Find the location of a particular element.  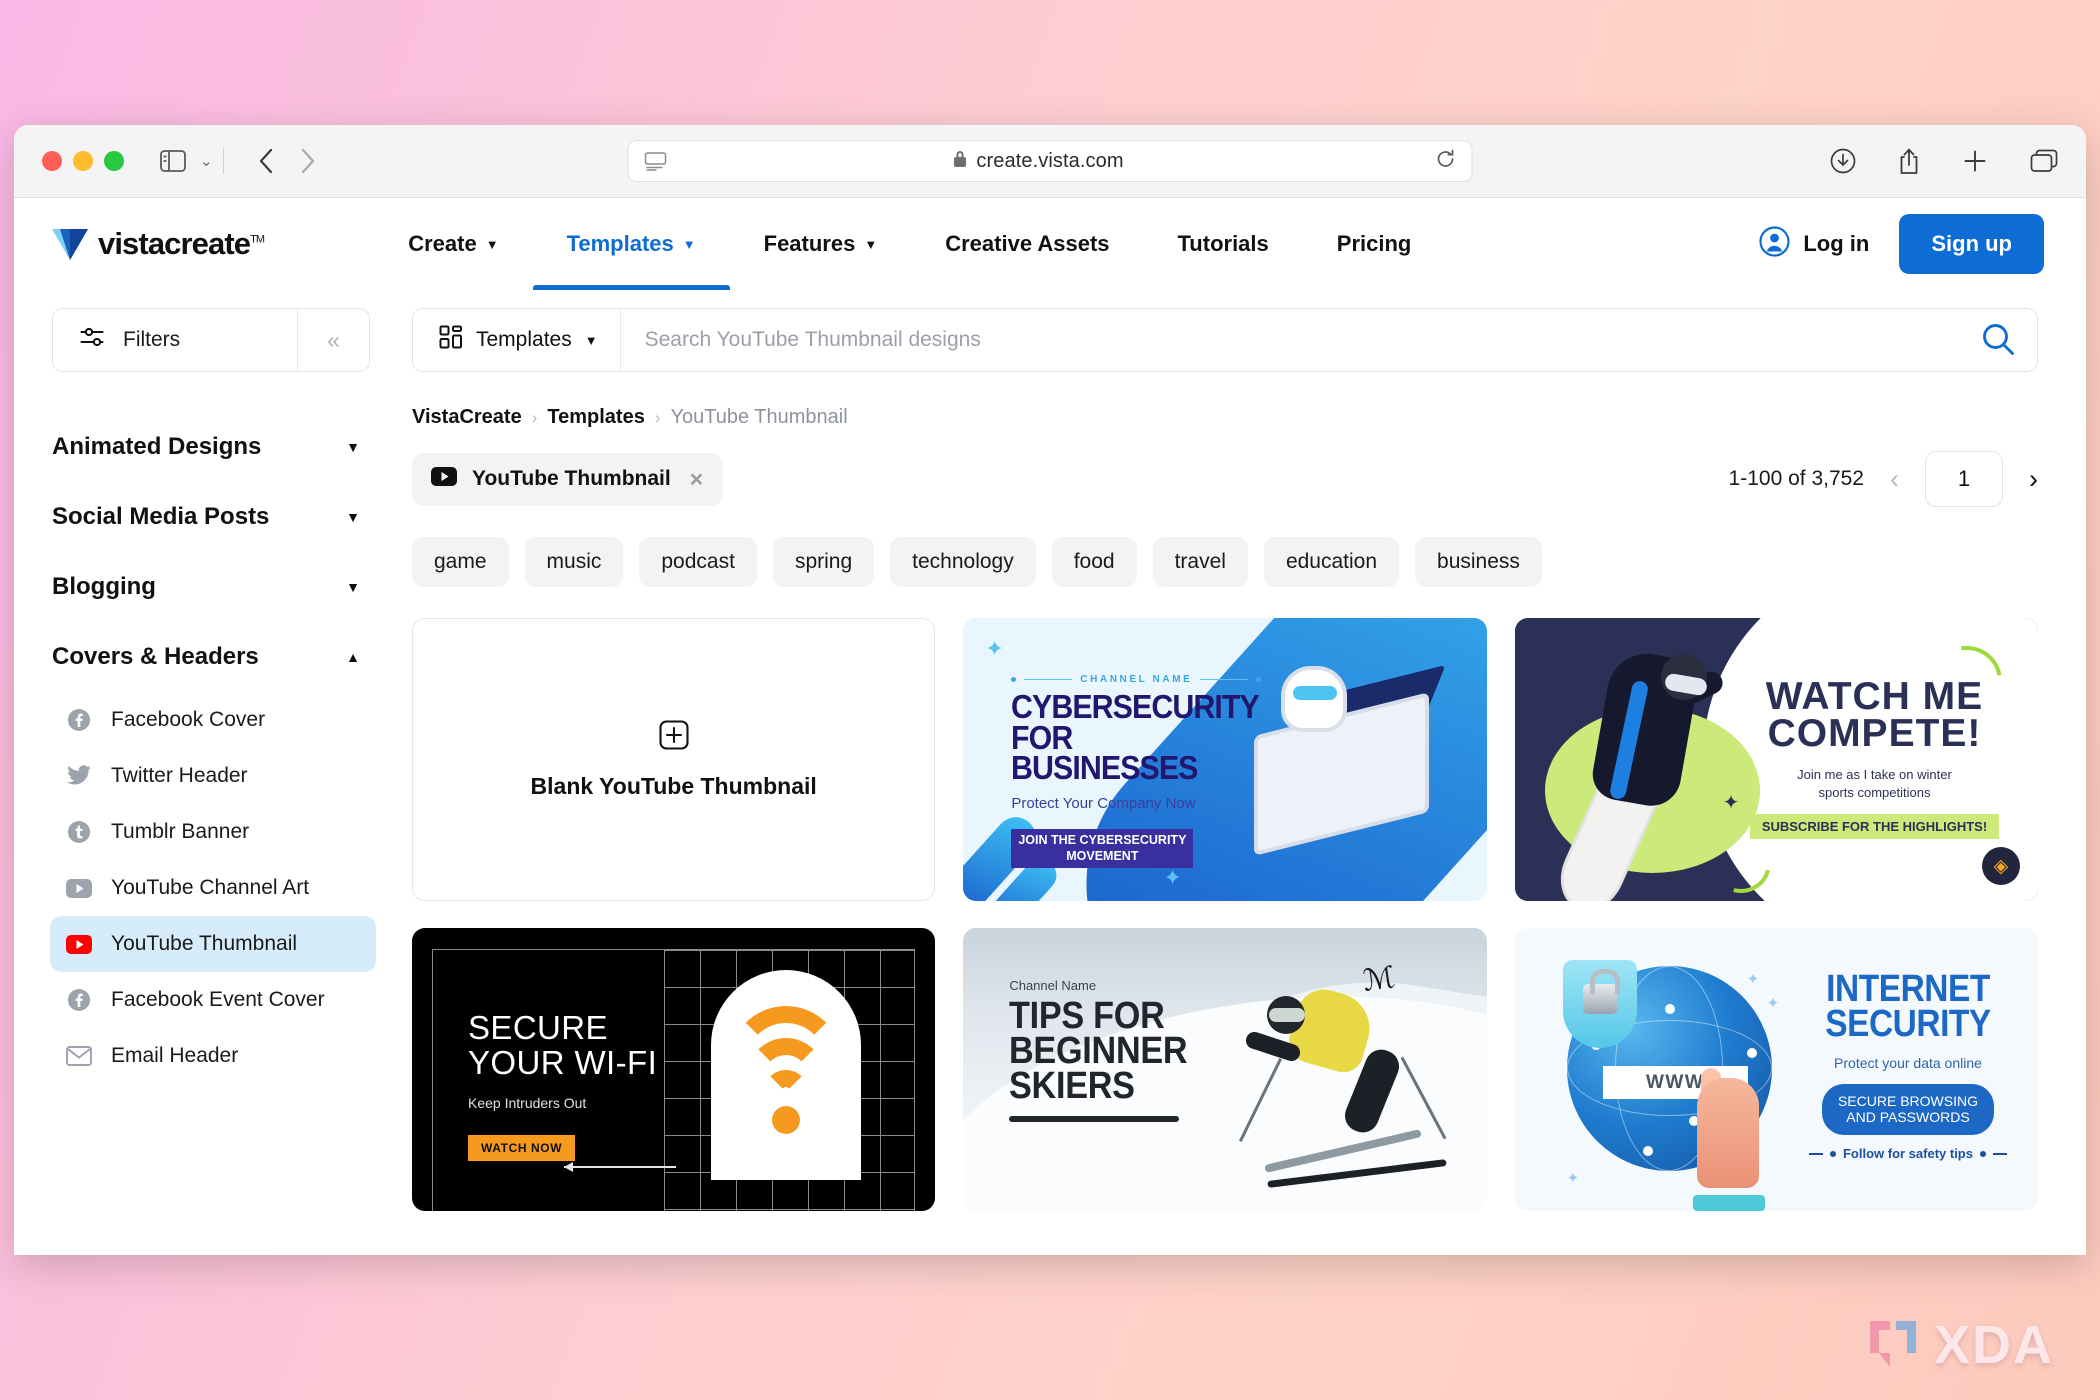

search-input is located at coordinates (1289, 340).